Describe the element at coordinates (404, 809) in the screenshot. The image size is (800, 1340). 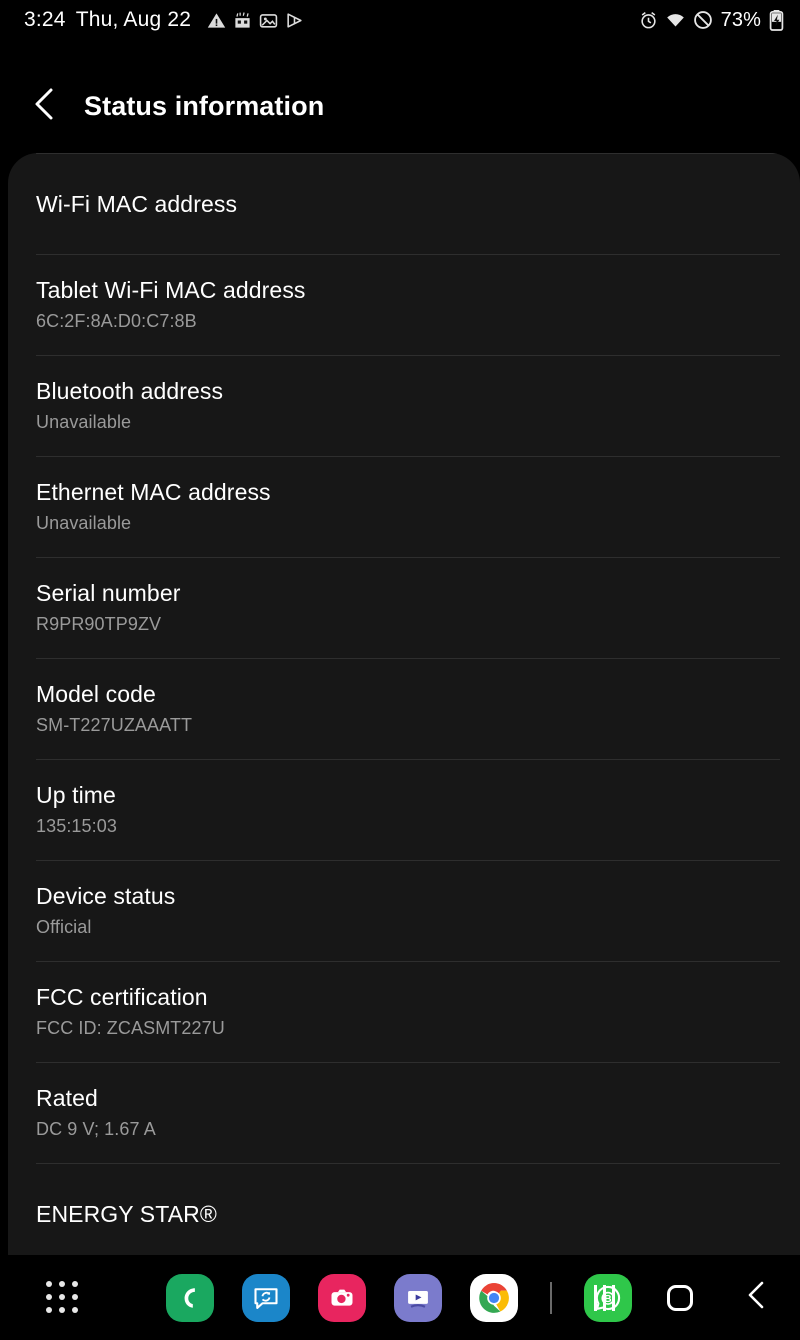
I see `list-item: Up time 135:15:03` at that location.